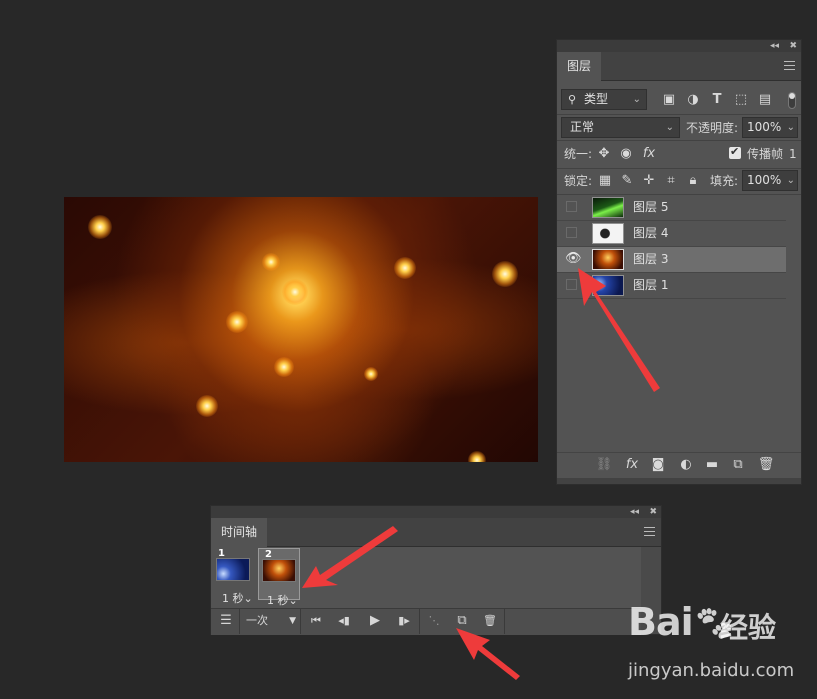 Image resolution: width=817 pixels, height=699 pixels. What do you see at coordinates (682, 622) in the screenshot?
I see `watermark-brand: Bai🐾︎` at bounding box center [682, 622].